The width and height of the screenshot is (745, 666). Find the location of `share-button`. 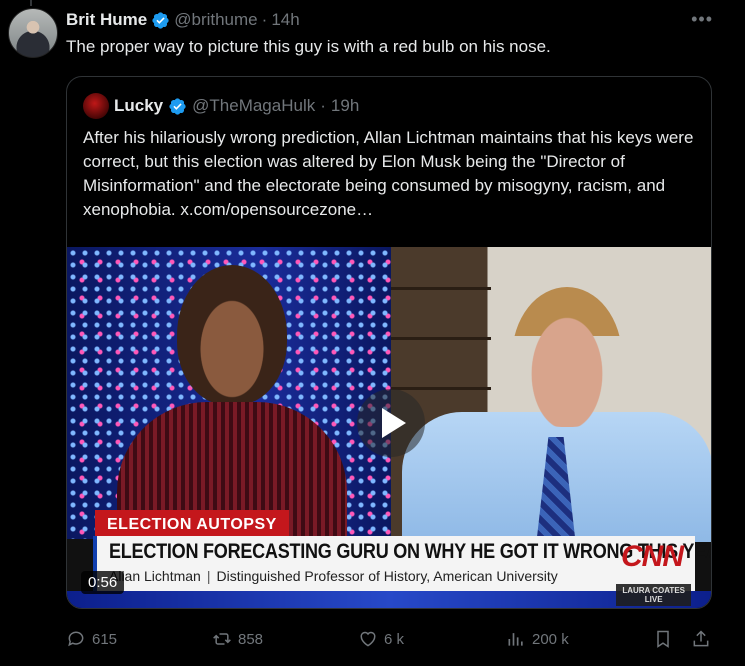

share-button is located at coordinates (701, 639).